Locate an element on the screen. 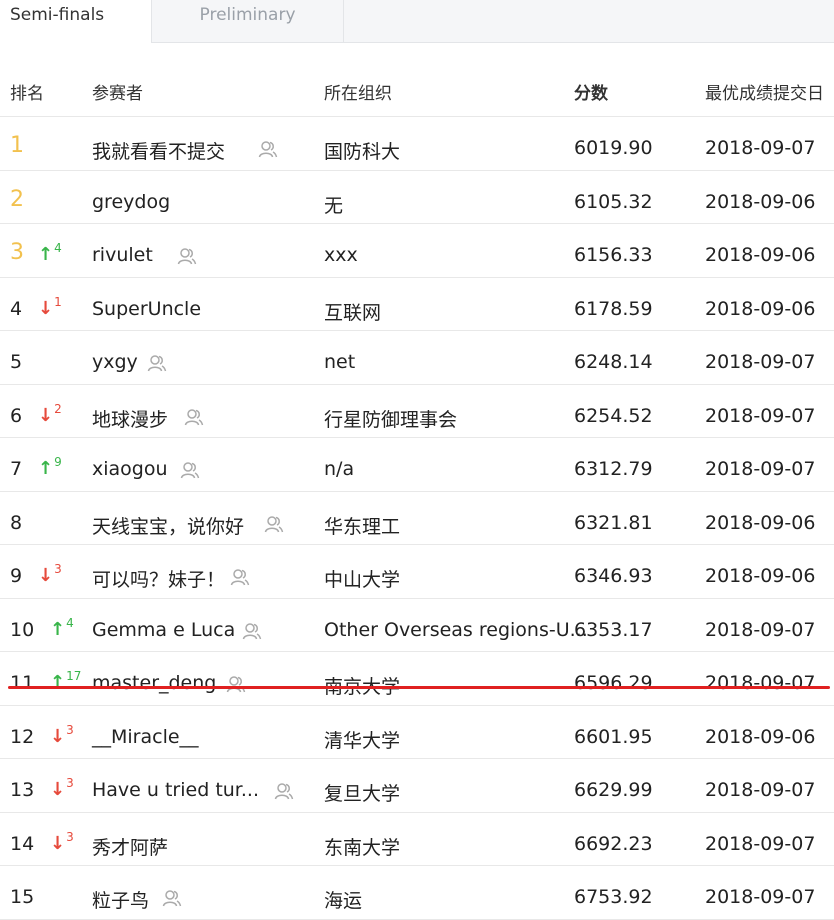 The width and height of the screenshot is (834, 920). rank-change-value: 3 is located at coordinates (70, 729).